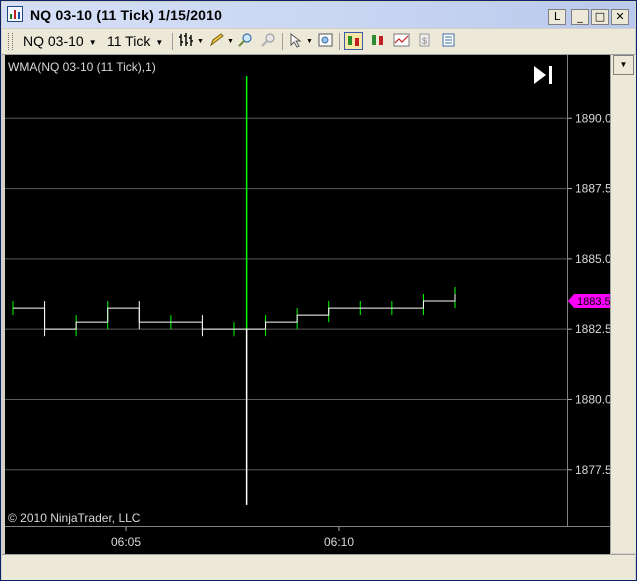  I want to click on price-tick-label: 1890.00, so click(592, 118).